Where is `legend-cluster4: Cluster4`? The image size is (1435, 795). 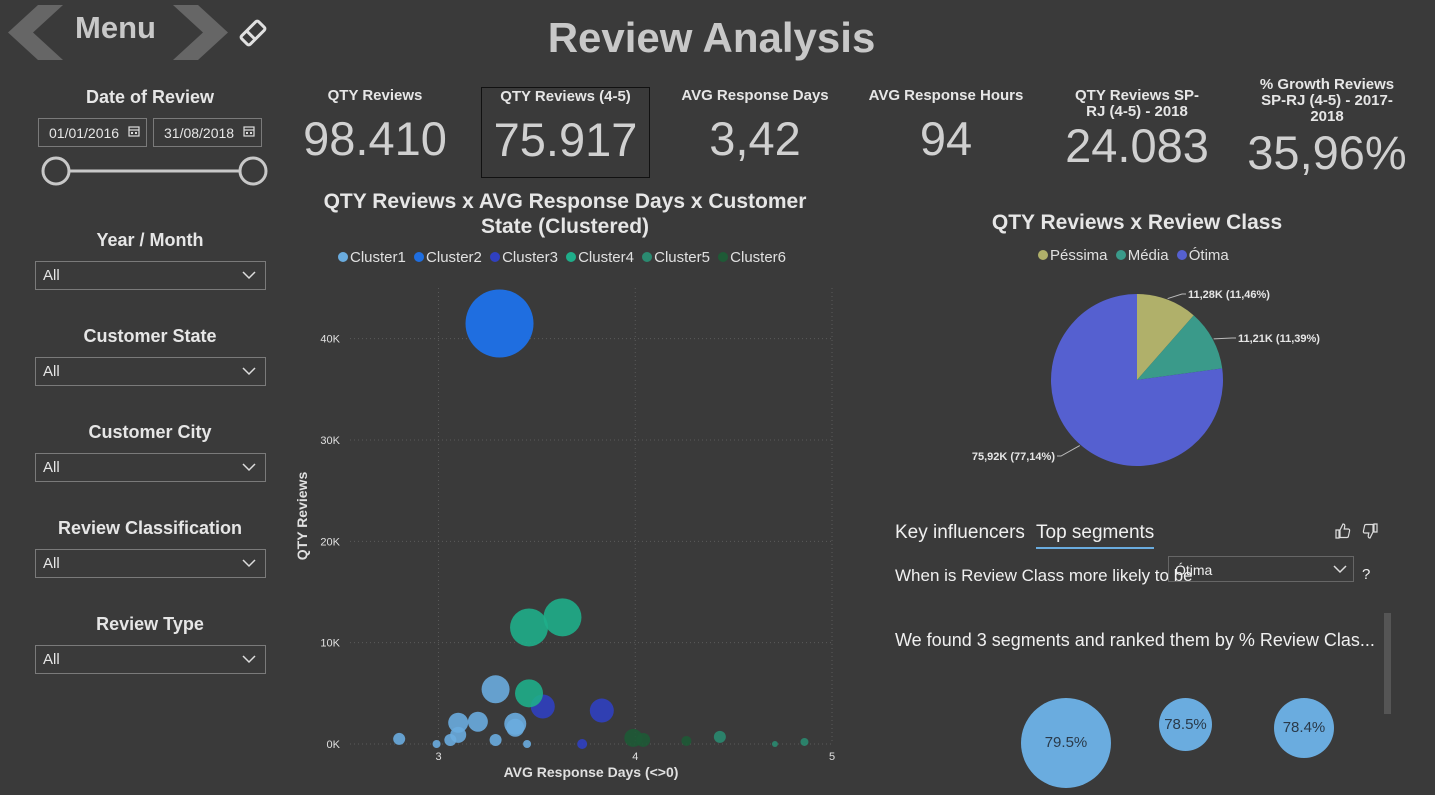
legend-cluster4: Cluster4 is located at coordinates (600, 257).